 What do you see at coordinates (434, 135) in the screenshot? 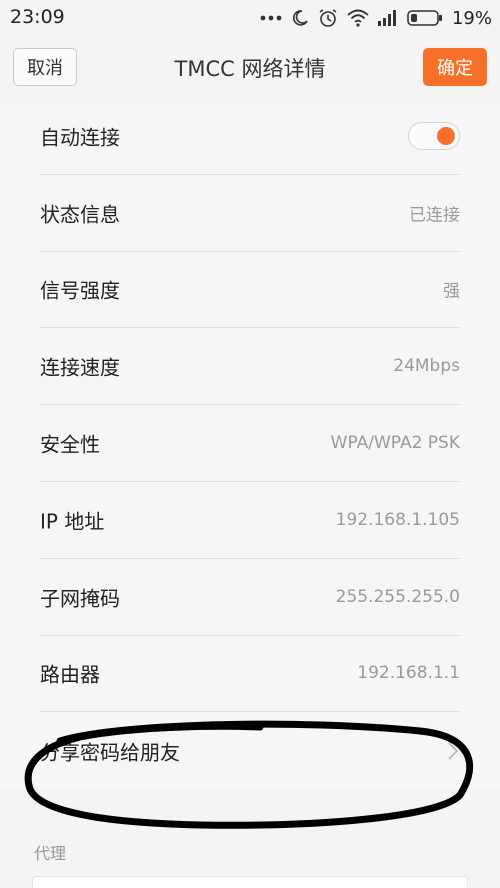
I see `auto-connect-toggle` at bounding box center [434, 135].